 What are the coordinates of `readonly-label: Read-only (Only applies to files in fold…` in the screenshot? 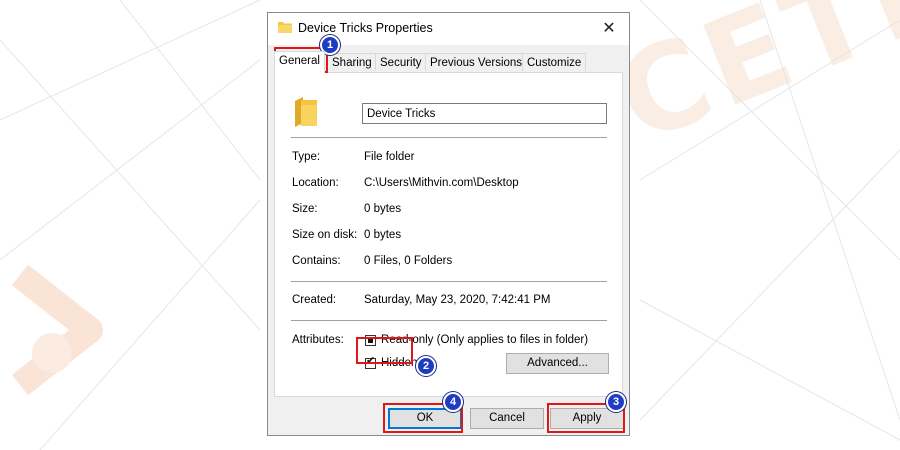 It's located at (485, 340).